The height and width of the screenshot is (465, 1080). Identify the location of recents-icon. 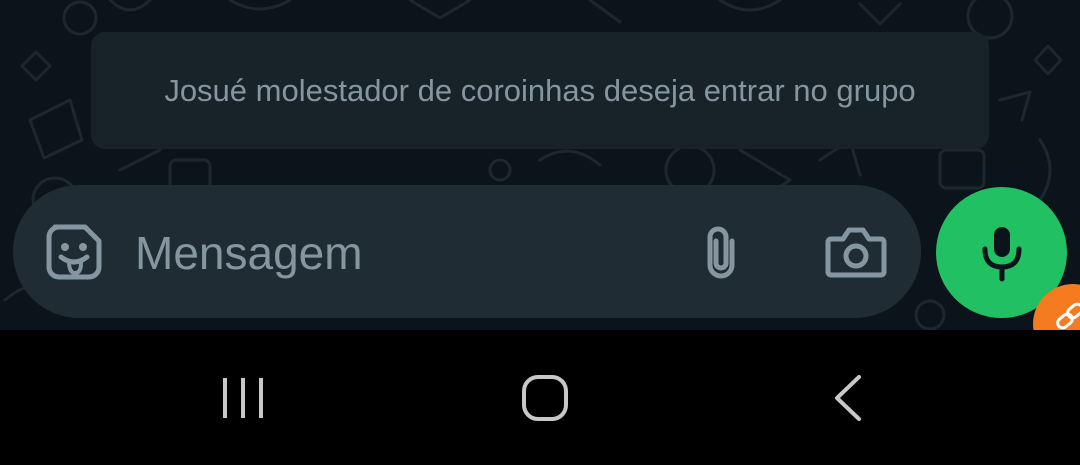
(243, 398).